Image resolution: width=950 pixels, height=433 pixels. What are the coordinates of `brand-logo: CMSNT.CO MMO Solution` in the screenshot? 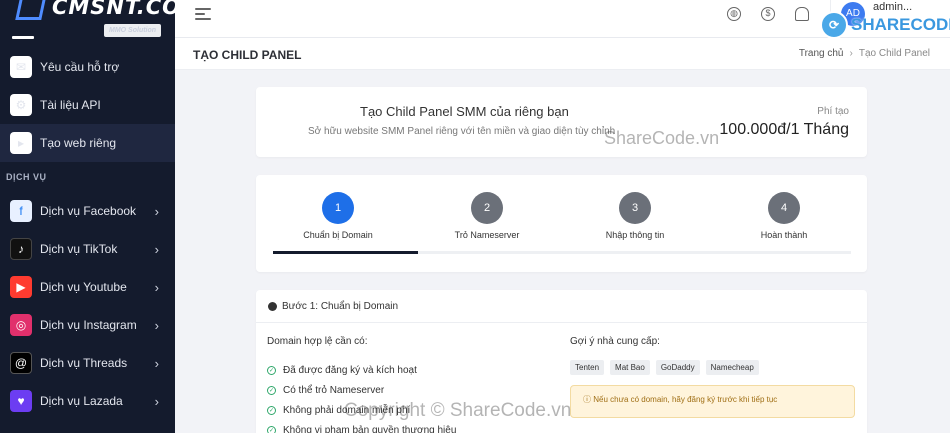 It's located at (87, 19).